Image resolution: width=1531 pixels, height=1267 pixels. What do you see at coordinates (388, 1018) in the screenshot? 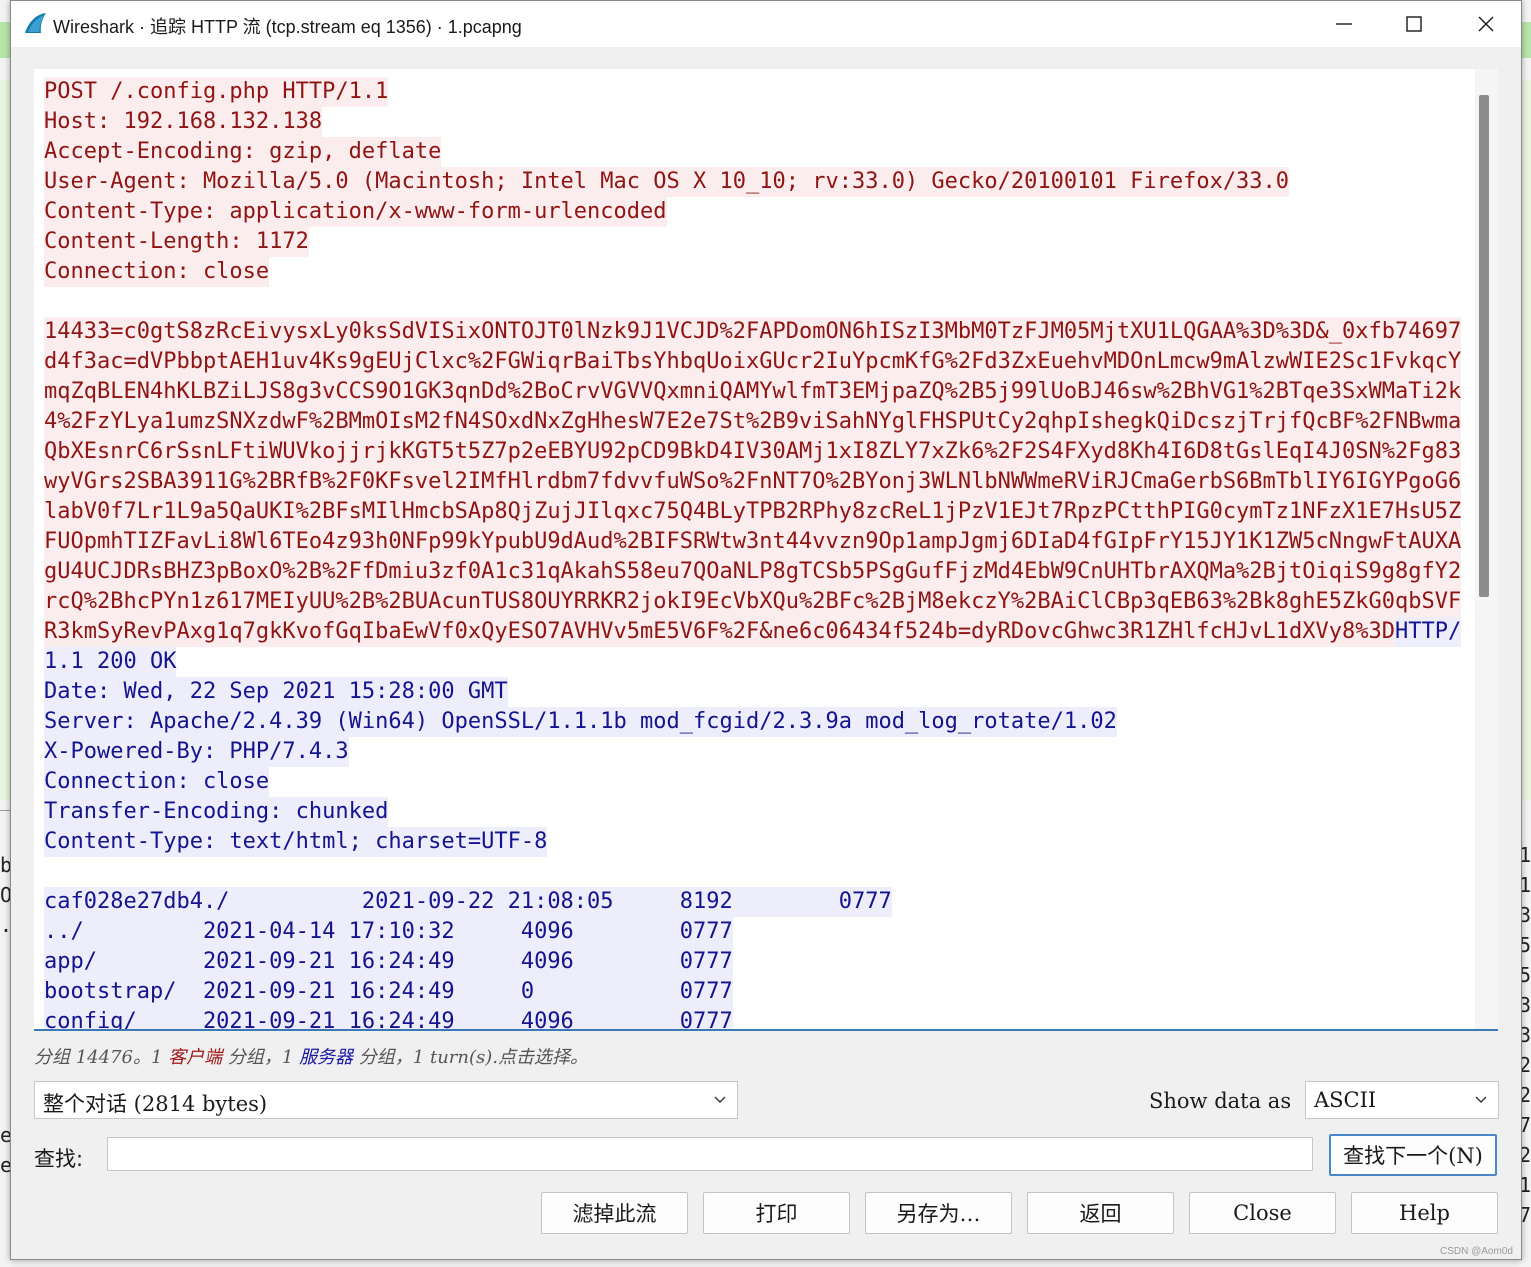
I see `server-text: config/ 2021-09-21 16:24:49 4096 0777` at bounding box center [388, 1018].